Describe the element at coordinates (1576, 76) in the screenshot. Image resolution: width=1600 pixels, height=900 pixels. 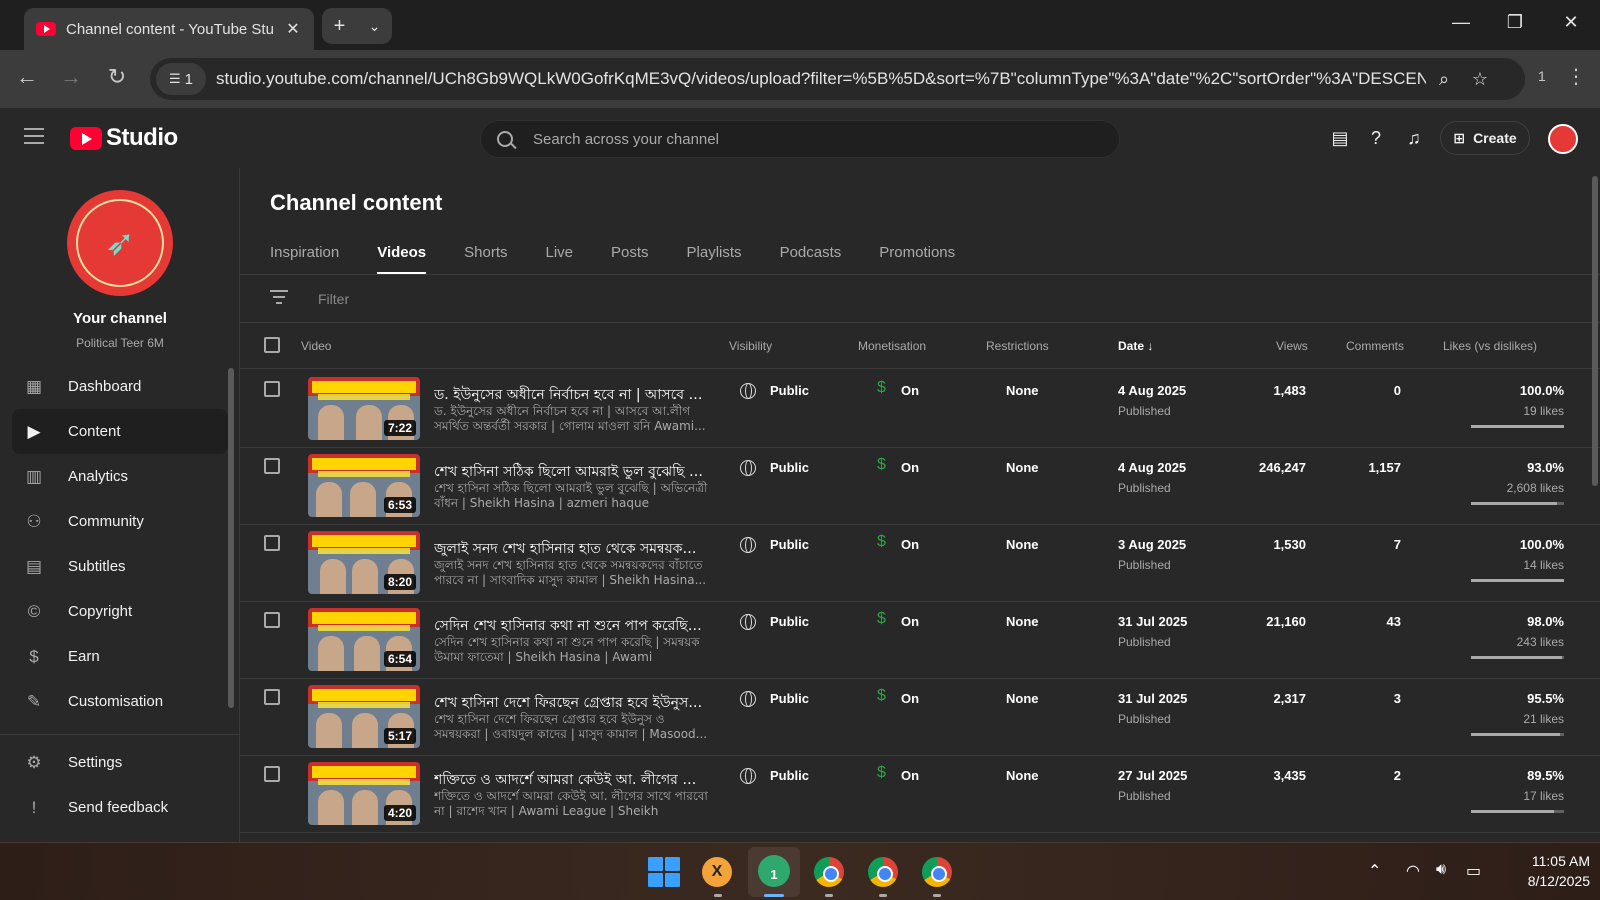
I see `browser-menu-icon: ⋮` at that location.